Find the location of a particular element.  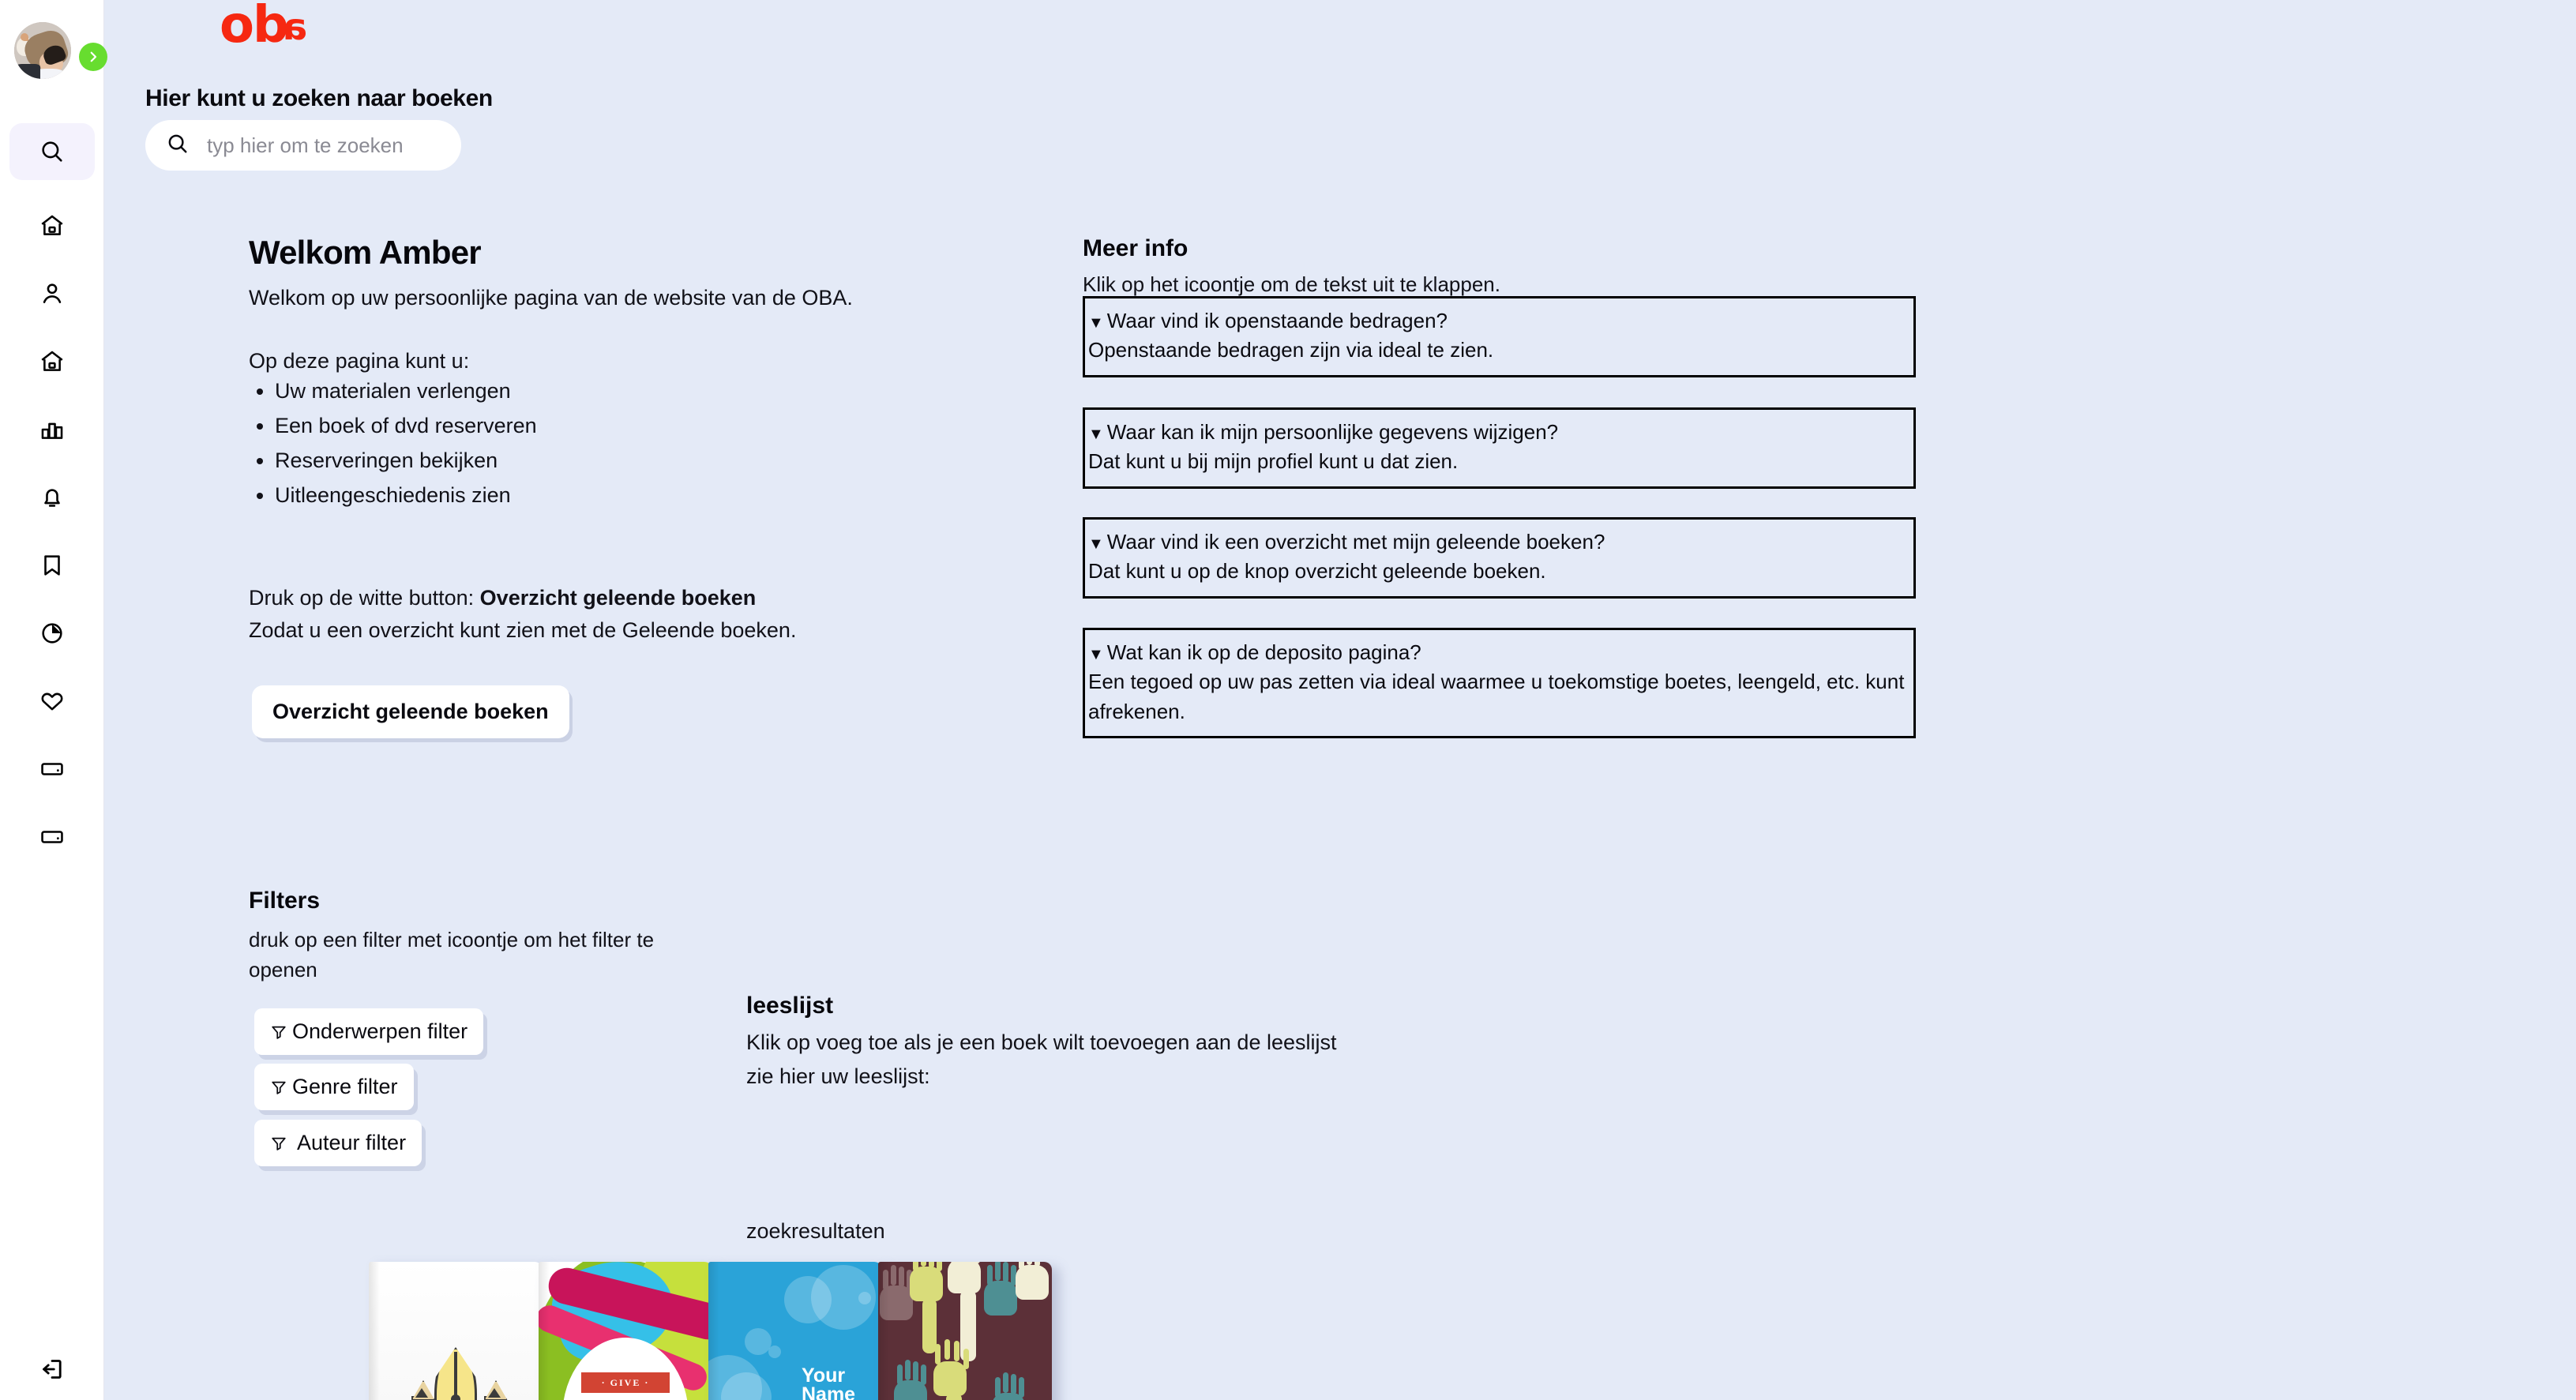

search-bar is located at coordinates (303, 145).